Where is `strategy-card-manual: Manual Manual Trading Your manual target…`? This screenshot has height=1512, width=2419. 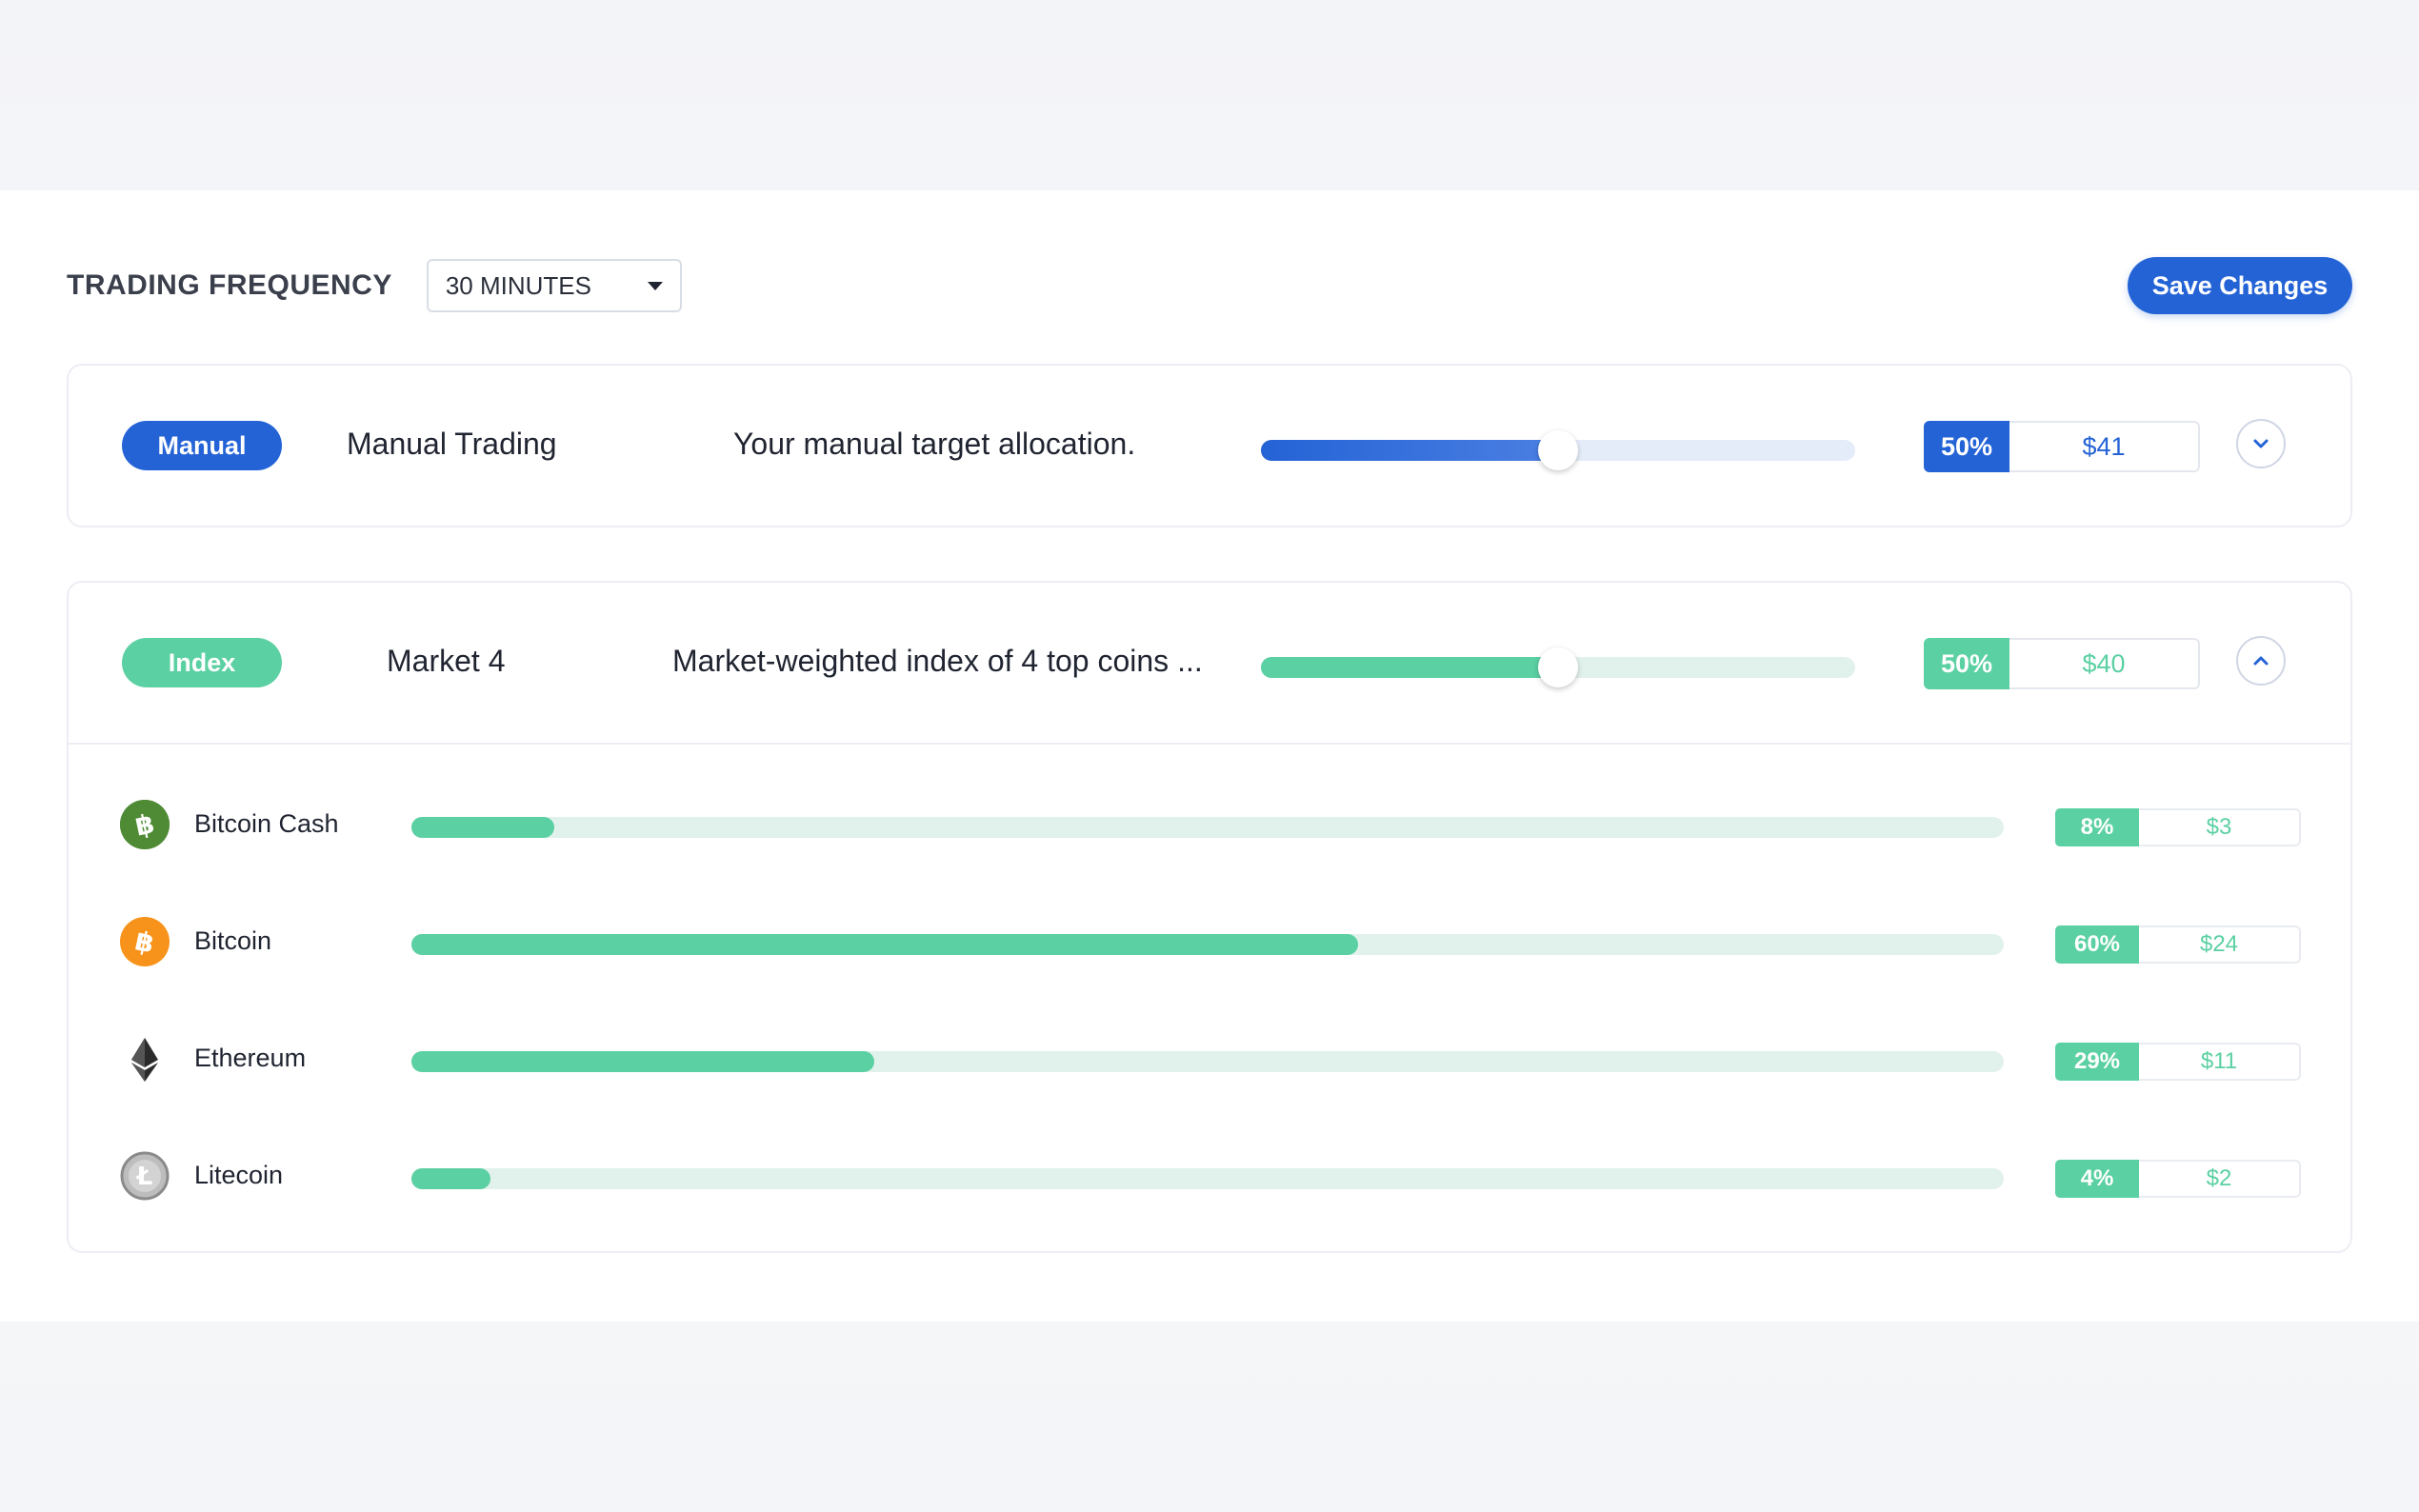 strategy-card-manual: Manual Manual Trading Your manual target… is located at coordinates (1209, 445).